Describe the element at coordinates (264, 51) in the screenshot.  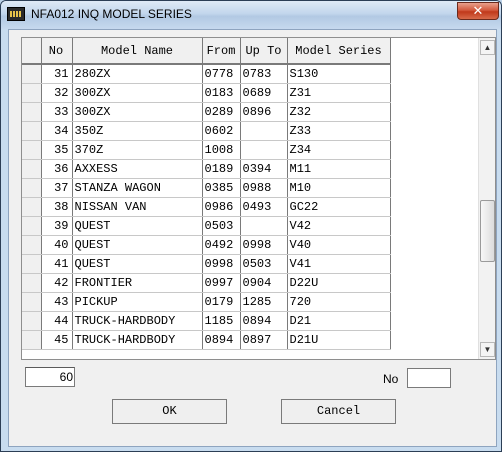
I see `column-header-up-to: Up To` at that location.